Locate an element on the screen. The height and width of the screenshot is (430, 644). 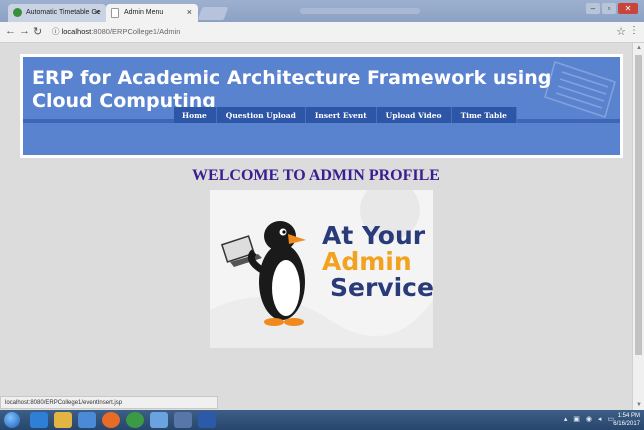
app-icon is located at coordinates (159, 420).